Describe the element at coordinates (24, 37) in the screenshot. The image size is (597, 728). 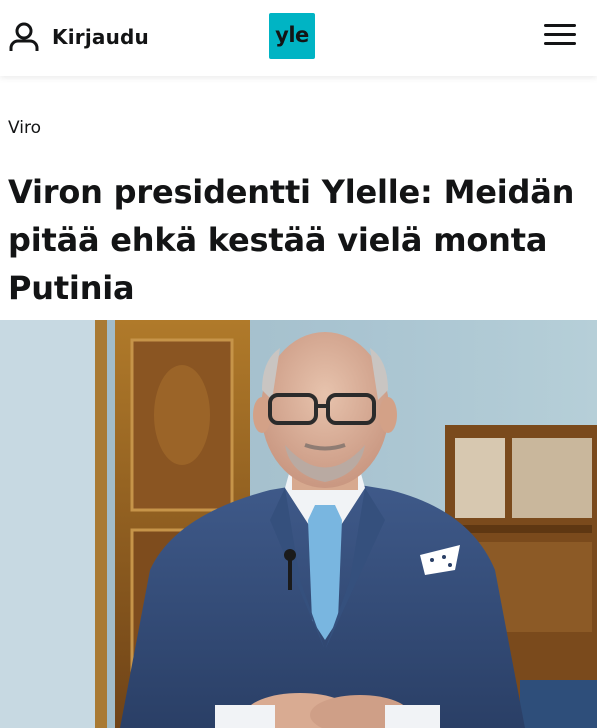
I see `user-icon` at that location.